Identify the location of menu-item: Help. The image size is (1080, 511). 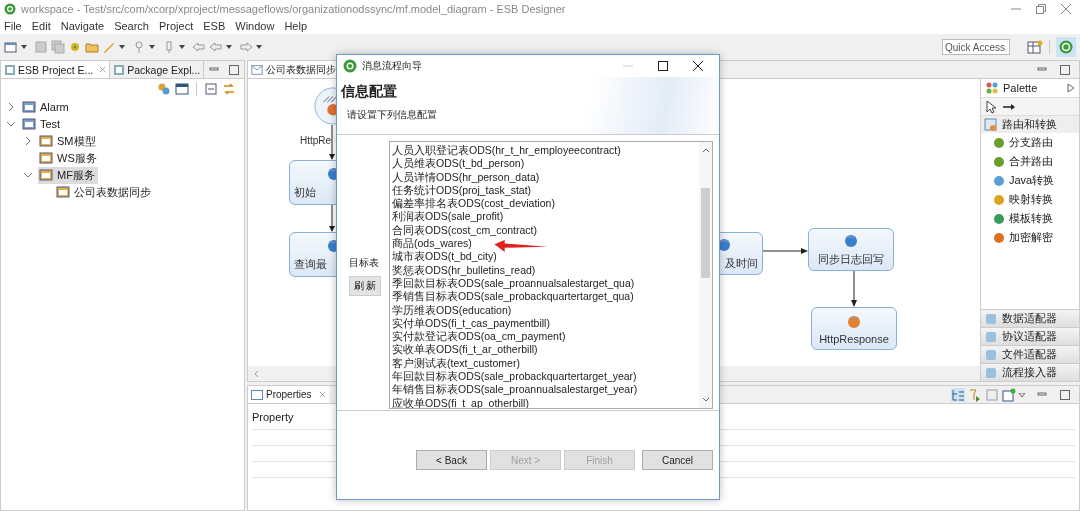
(295, 26).